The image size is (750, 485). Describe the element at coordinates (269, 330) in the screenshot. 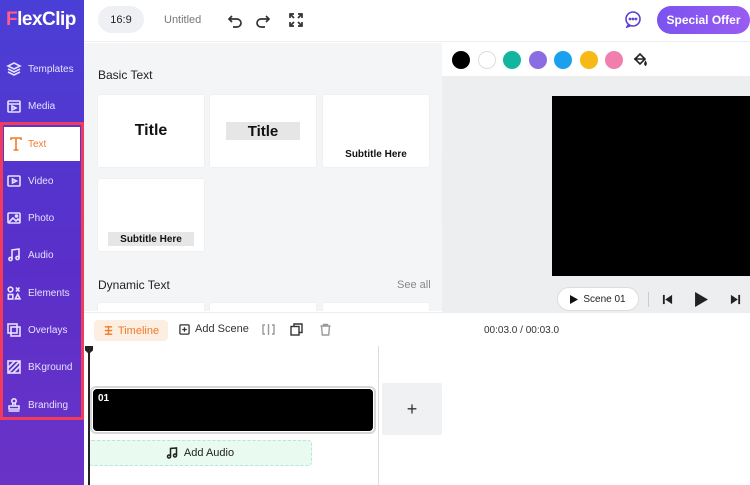

I see `split-icon` at that location.